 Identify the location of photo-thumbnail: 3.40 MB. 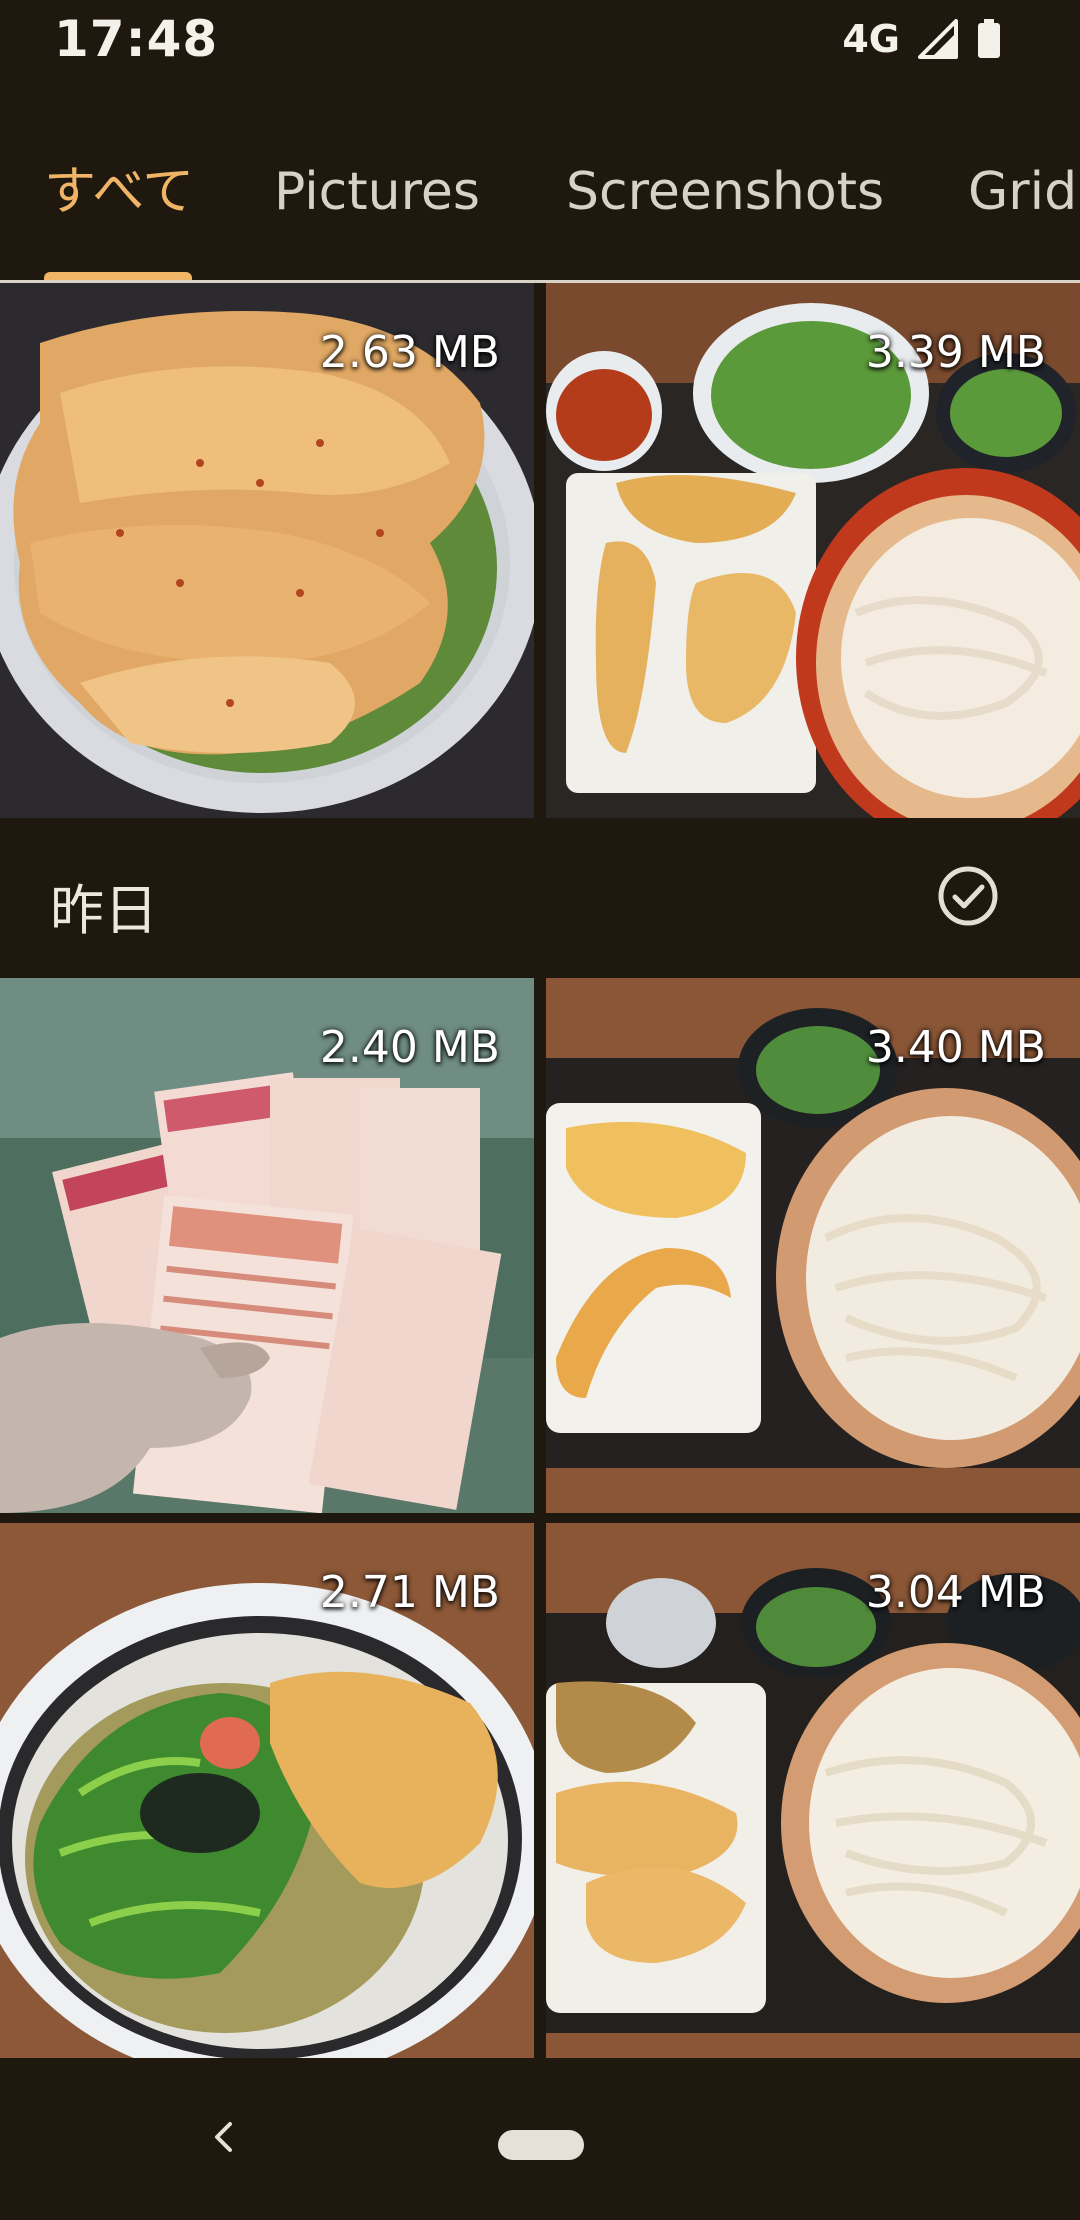
(813, 1245).